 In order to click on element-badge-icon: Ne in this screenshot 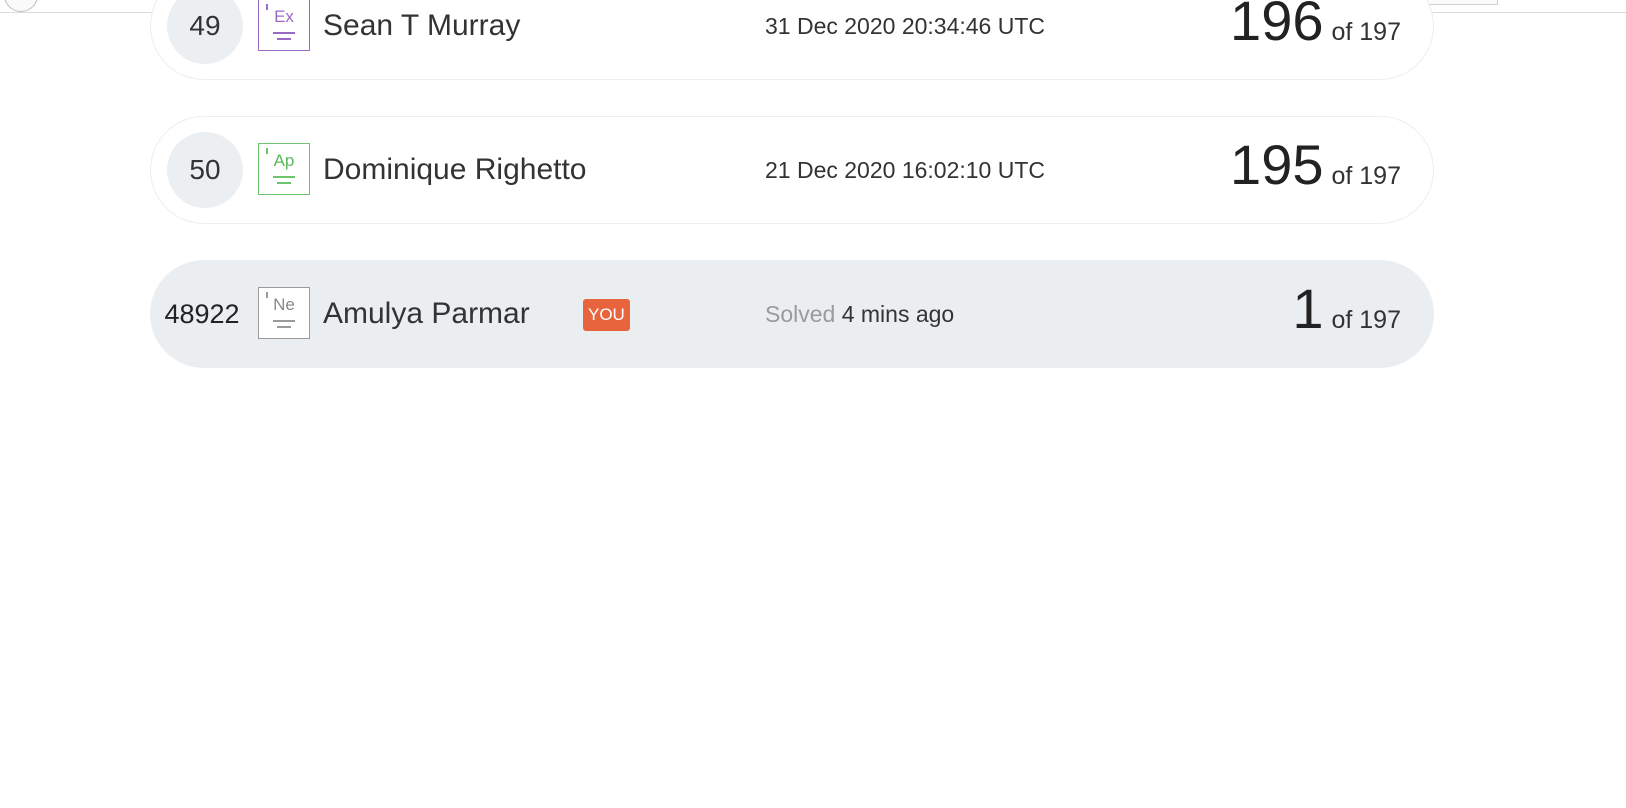, I will do `click(284, 313)`.